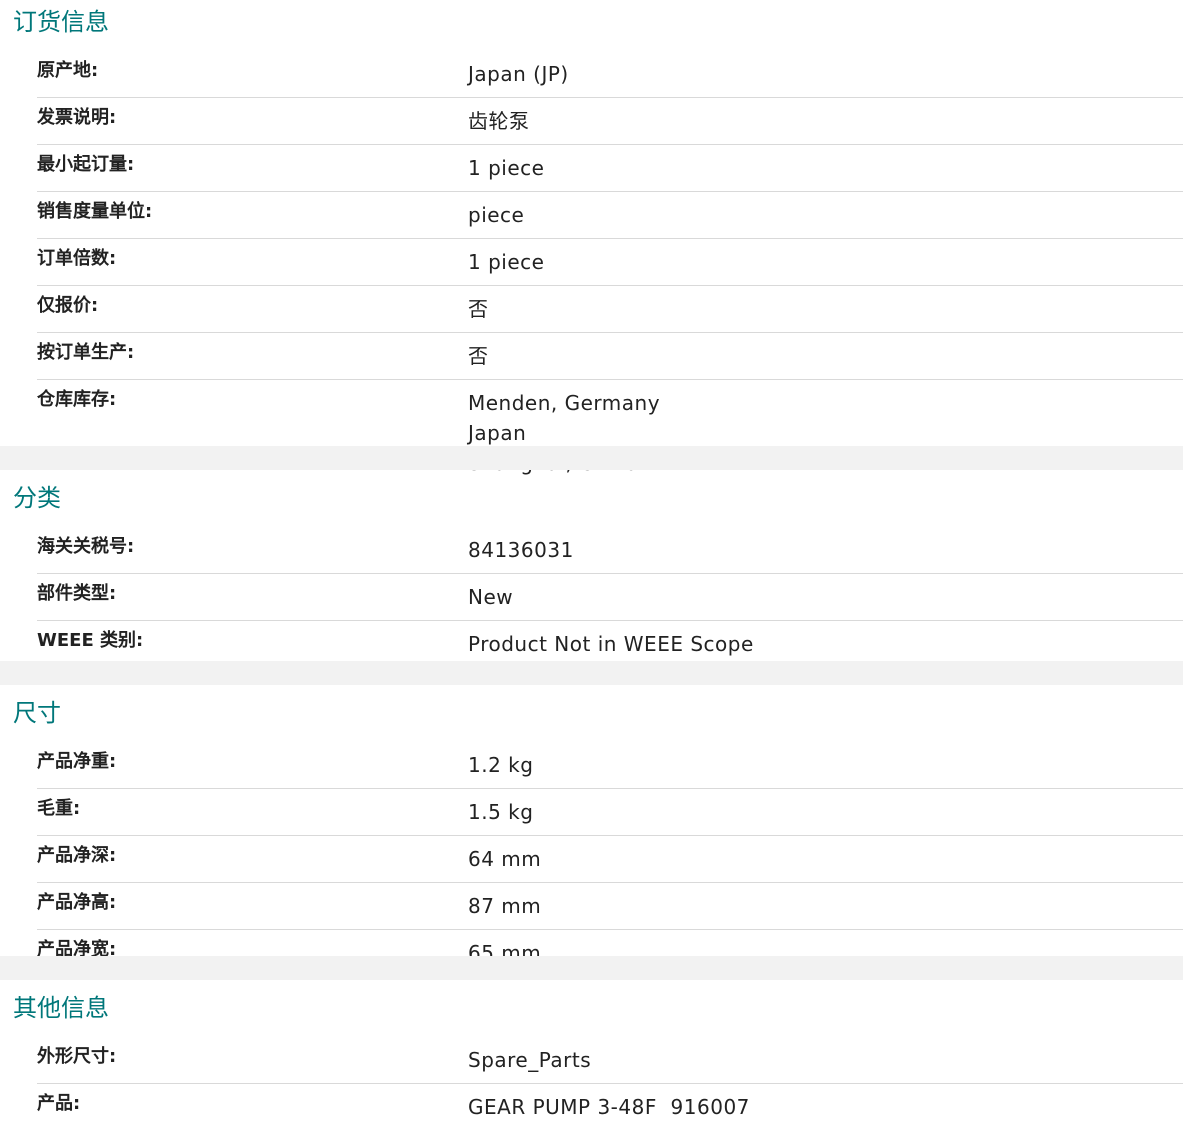  Describe the element at coordinates (37, 713) in the screenshot. I see `section-title: 尺寸` at that location.